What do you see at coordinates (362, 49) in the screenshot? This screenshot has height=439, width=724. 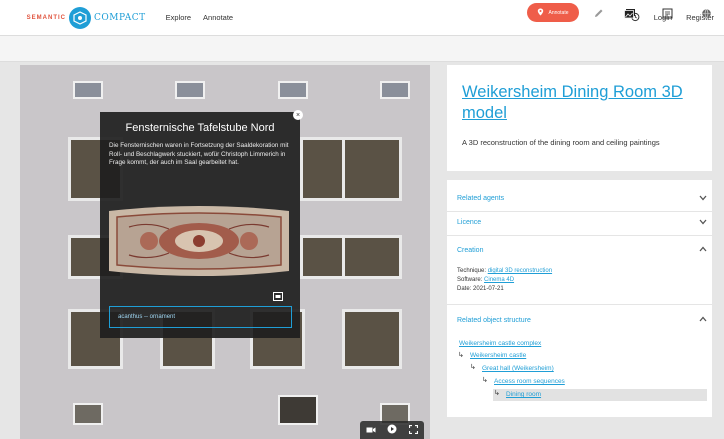 I see `viewer-toolbar` at bounding box center [362, 49].